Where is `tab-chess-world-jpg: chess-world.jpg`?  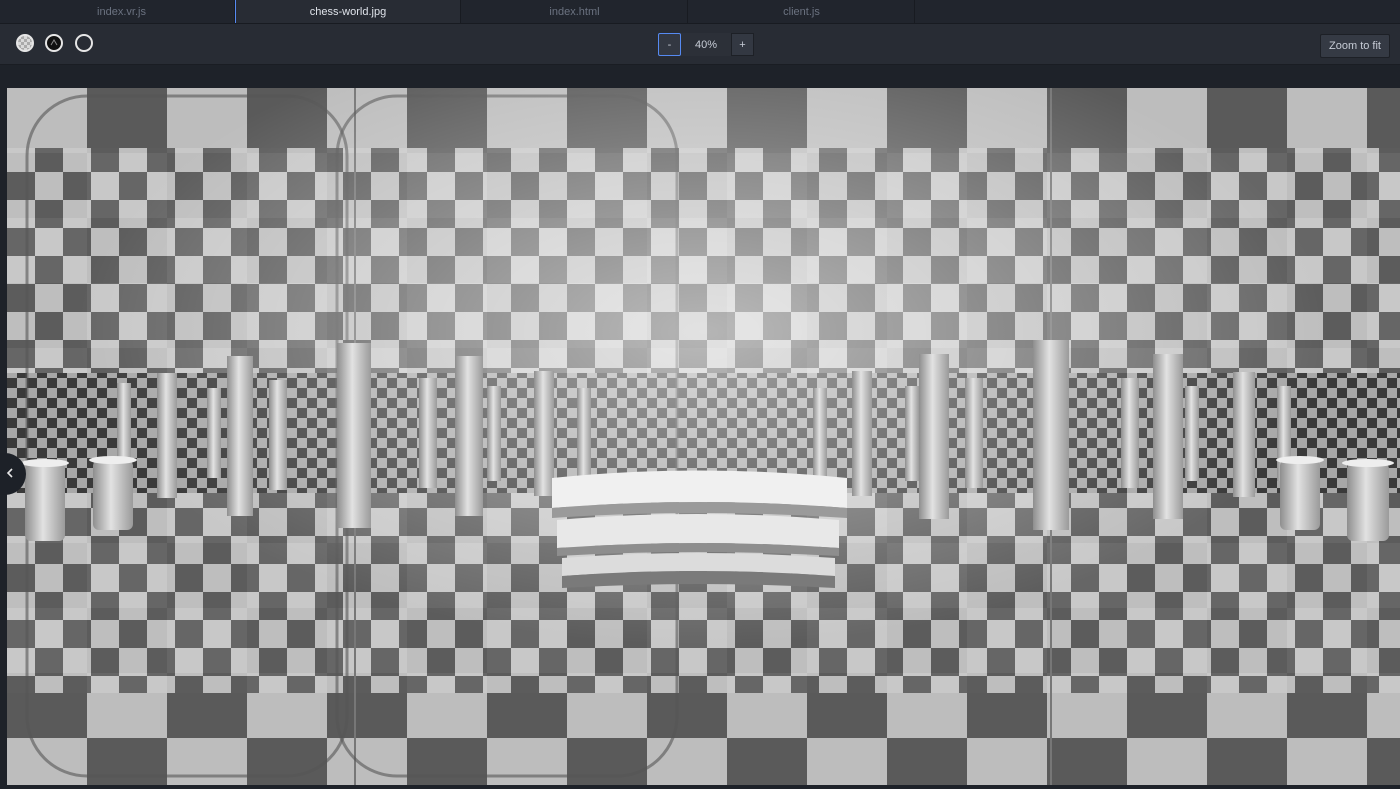
tab-chess-world-jpg: chess-world.jpg is located at coordinates (348, 11).